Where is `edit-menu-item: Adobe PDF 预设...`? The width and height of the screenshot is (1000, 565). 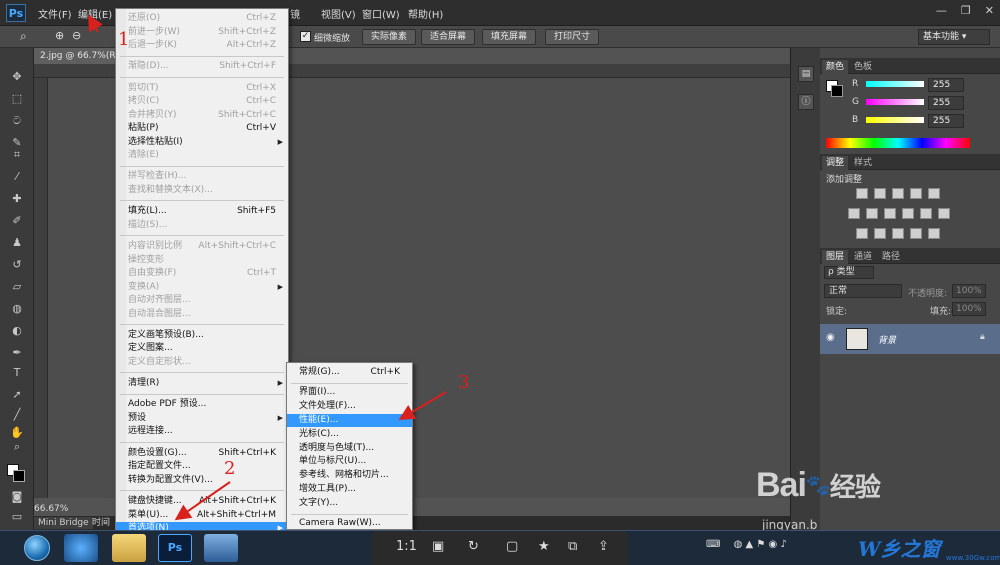 edit-menu-item: Adobe PDF 预设... is located at coordinates (202, 404).